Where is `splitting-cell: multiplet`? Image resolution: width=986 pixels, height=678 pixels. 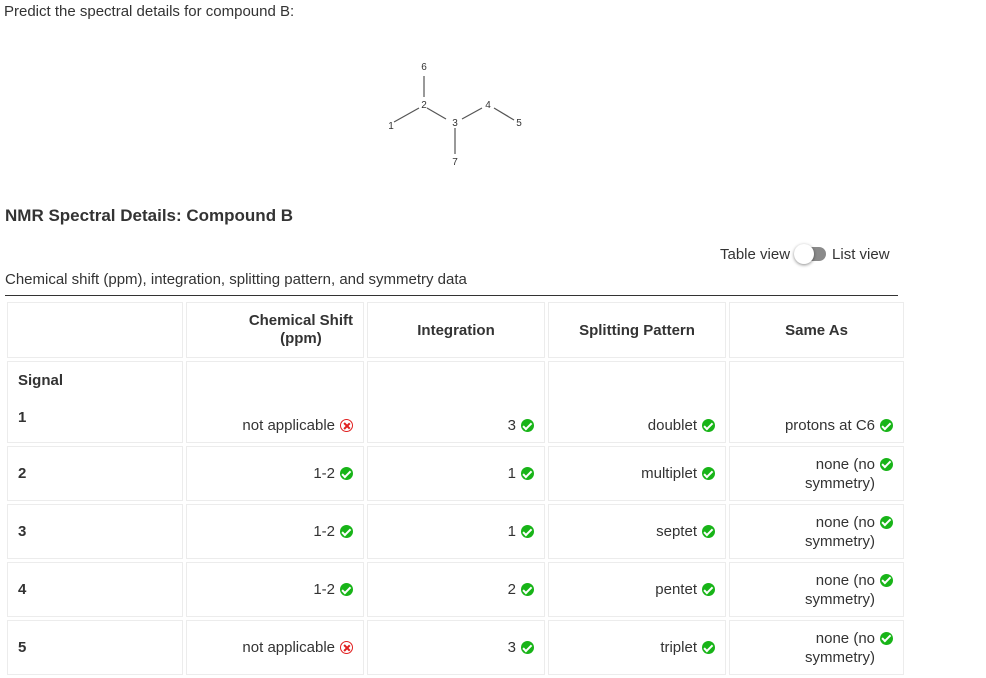 splitting-cell: multiplet is located at coordinates (637, 473).